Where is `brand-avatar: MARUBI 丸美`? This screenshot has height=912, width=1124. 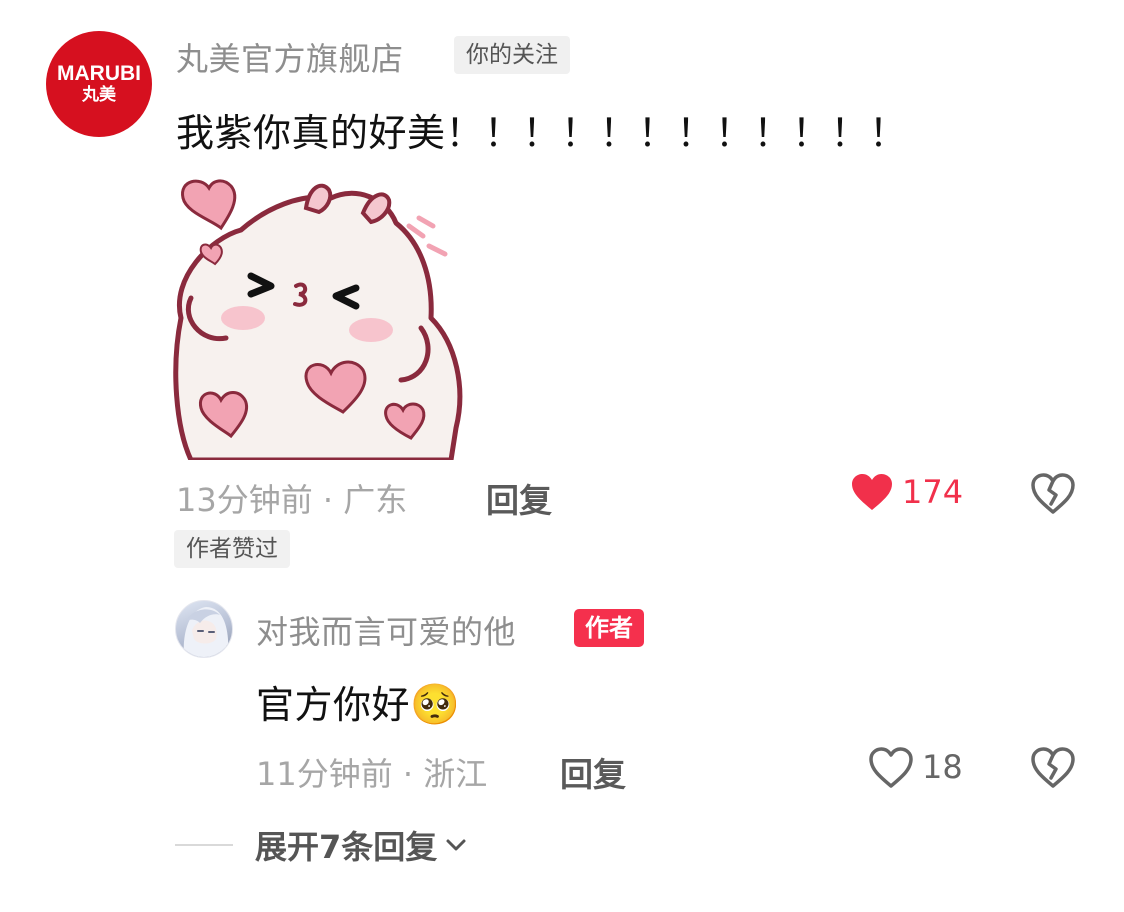 brand-avatar: MARUBI 丸美 is located at coordinates (99, 84).